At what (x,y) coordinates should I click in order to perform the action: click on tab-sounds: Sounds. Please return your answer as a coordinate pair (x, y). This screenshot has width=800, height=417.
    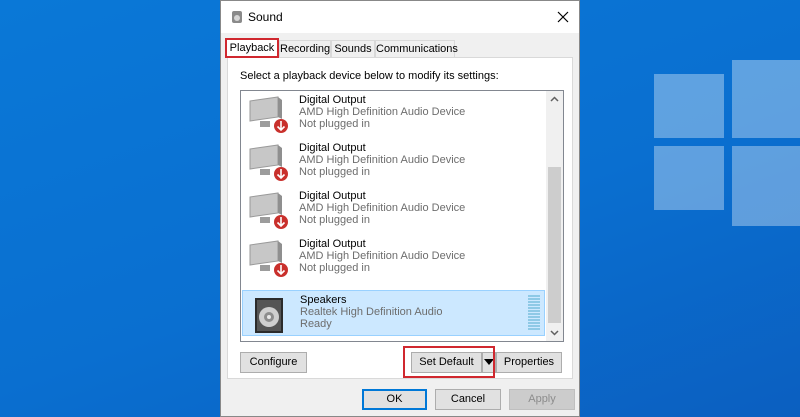
    Looking at the image, I should click on (353, 48).